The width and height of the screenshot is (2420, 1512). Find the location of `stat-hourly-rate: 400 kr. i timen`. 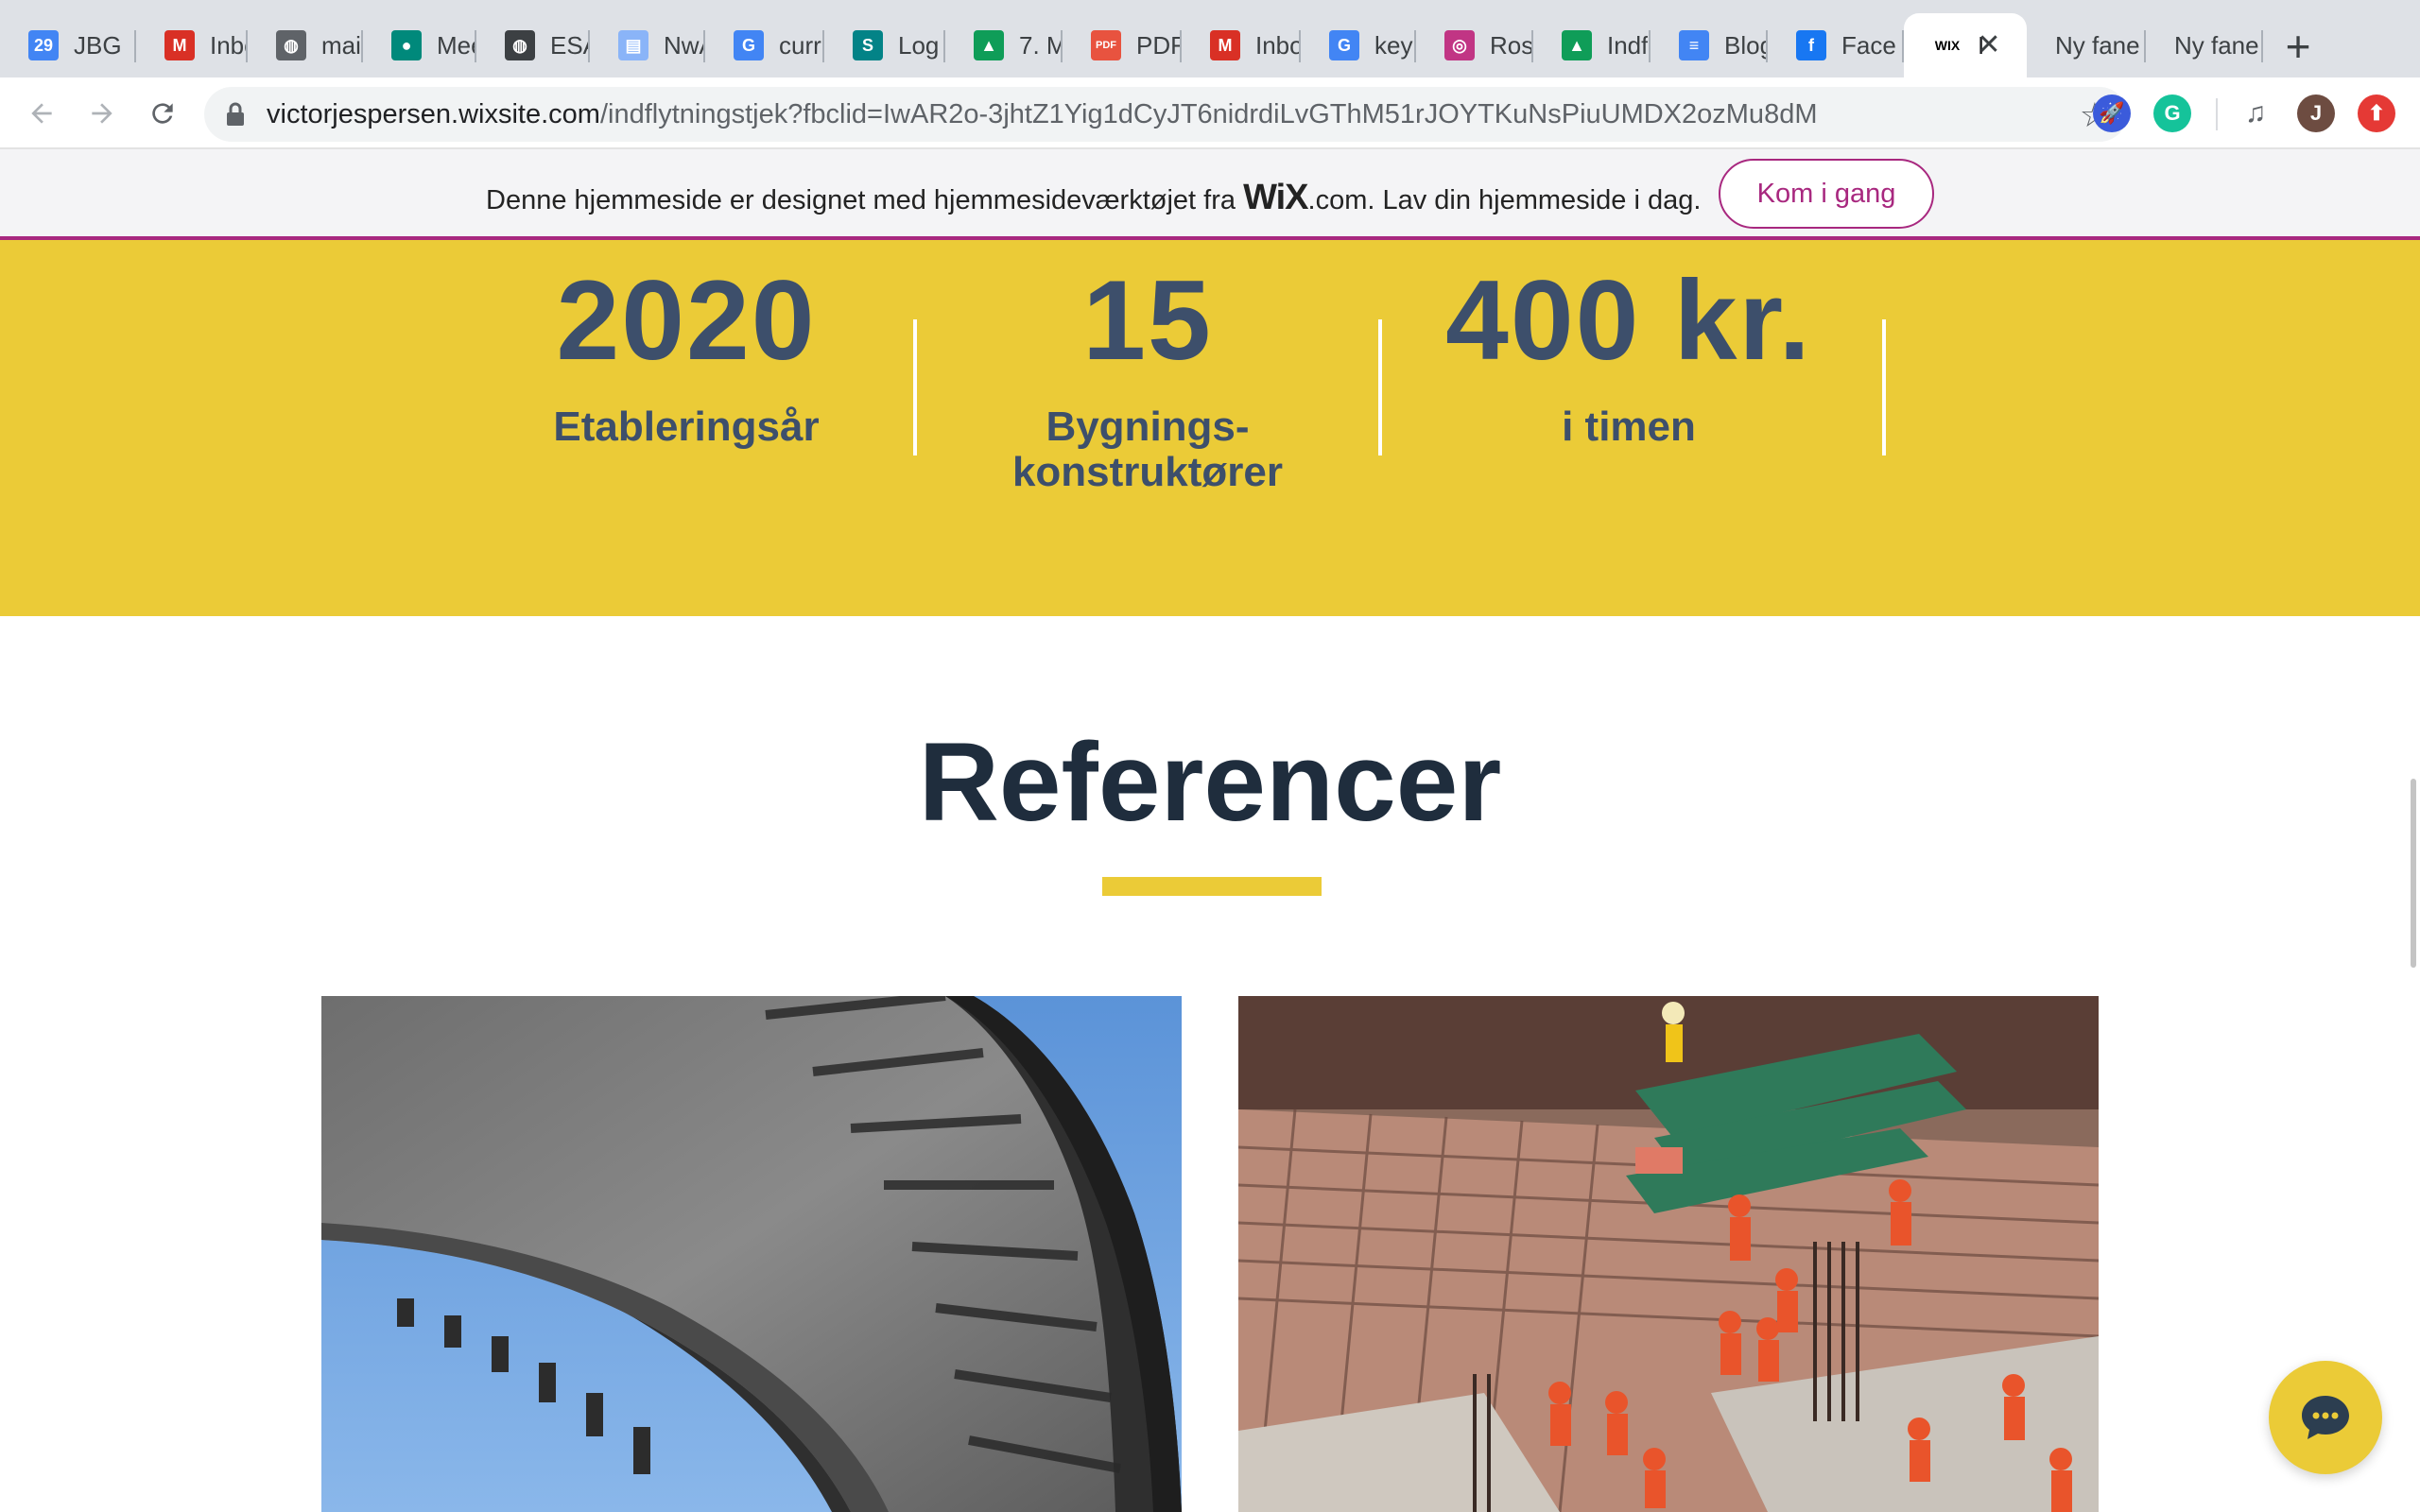

stat-hourly-rate: 400 kr. i timen is located at coordinates (1629, 345).